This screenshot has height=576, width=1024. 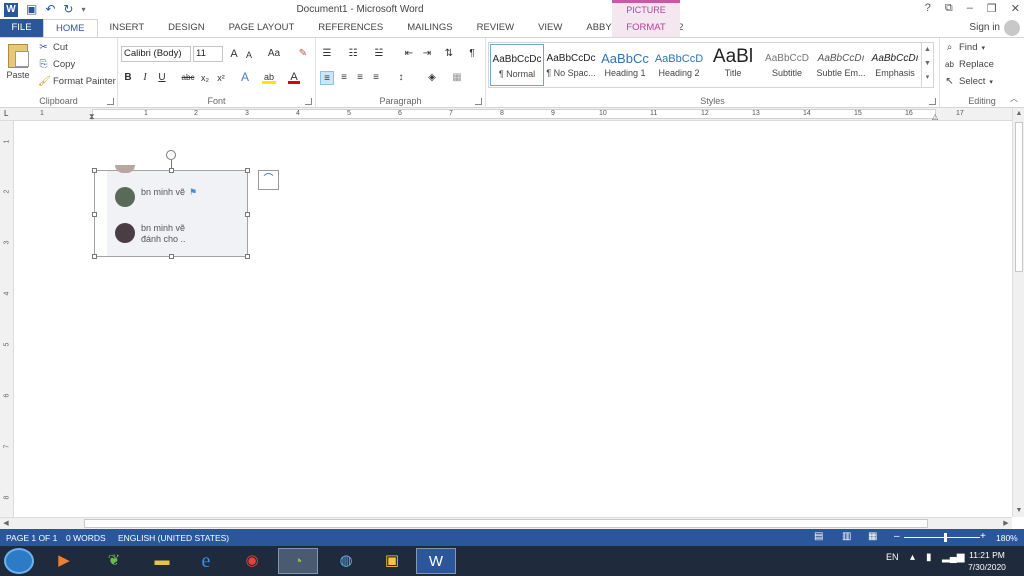 I want to click on language-indicator: ENGLISH (UNITED STATES), so click(x=173, y=538).